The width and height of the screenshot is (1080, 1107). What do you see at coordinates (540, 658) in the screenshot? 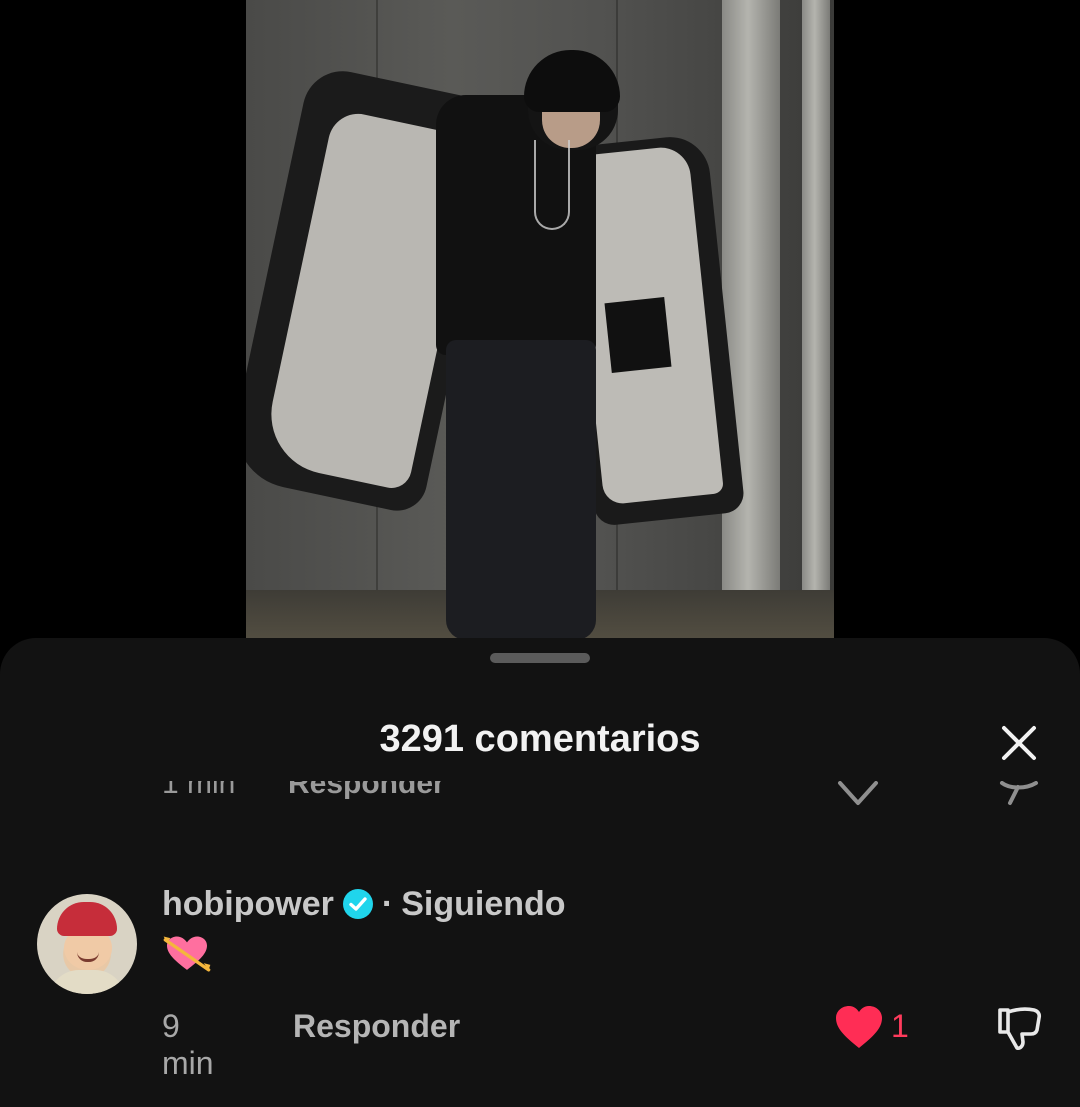
I see `sheet-drag-handle` at bounding box center [540, 658].